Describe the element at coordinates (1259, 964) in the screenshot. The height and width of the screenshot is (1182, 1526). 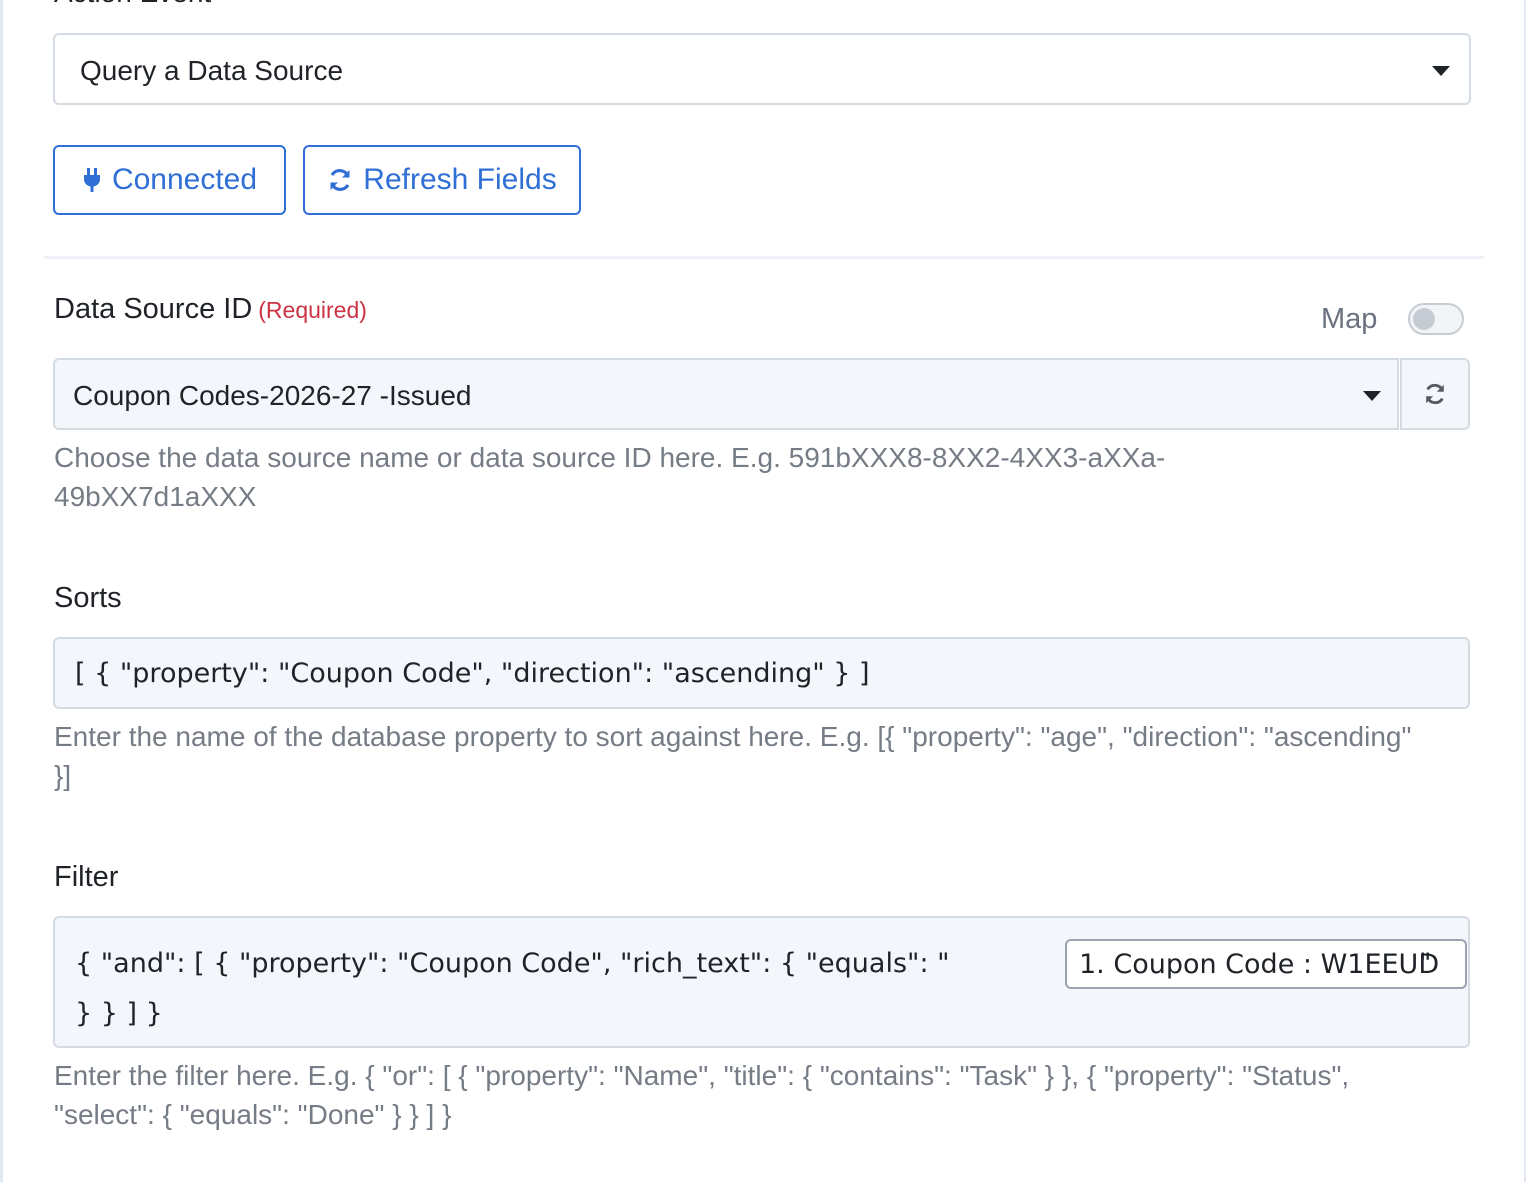
I see `mapped-field-token-text: 1. Coupon Code : W1EEUD` at that location.